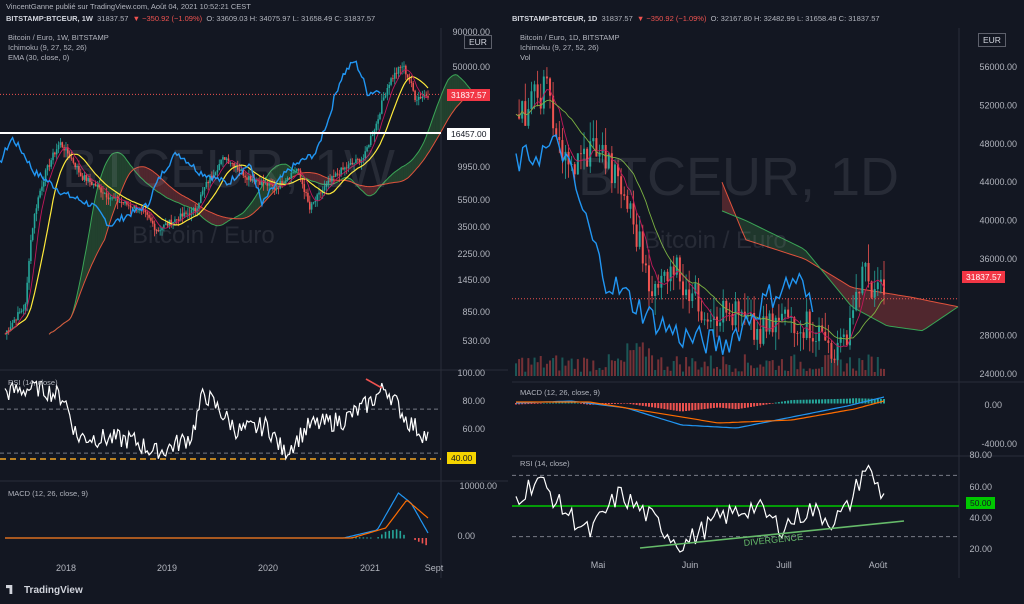 The image size is (1024, 604). I want to click on left-legend-ema: EMA (30, close, 0), so click(39, 57).